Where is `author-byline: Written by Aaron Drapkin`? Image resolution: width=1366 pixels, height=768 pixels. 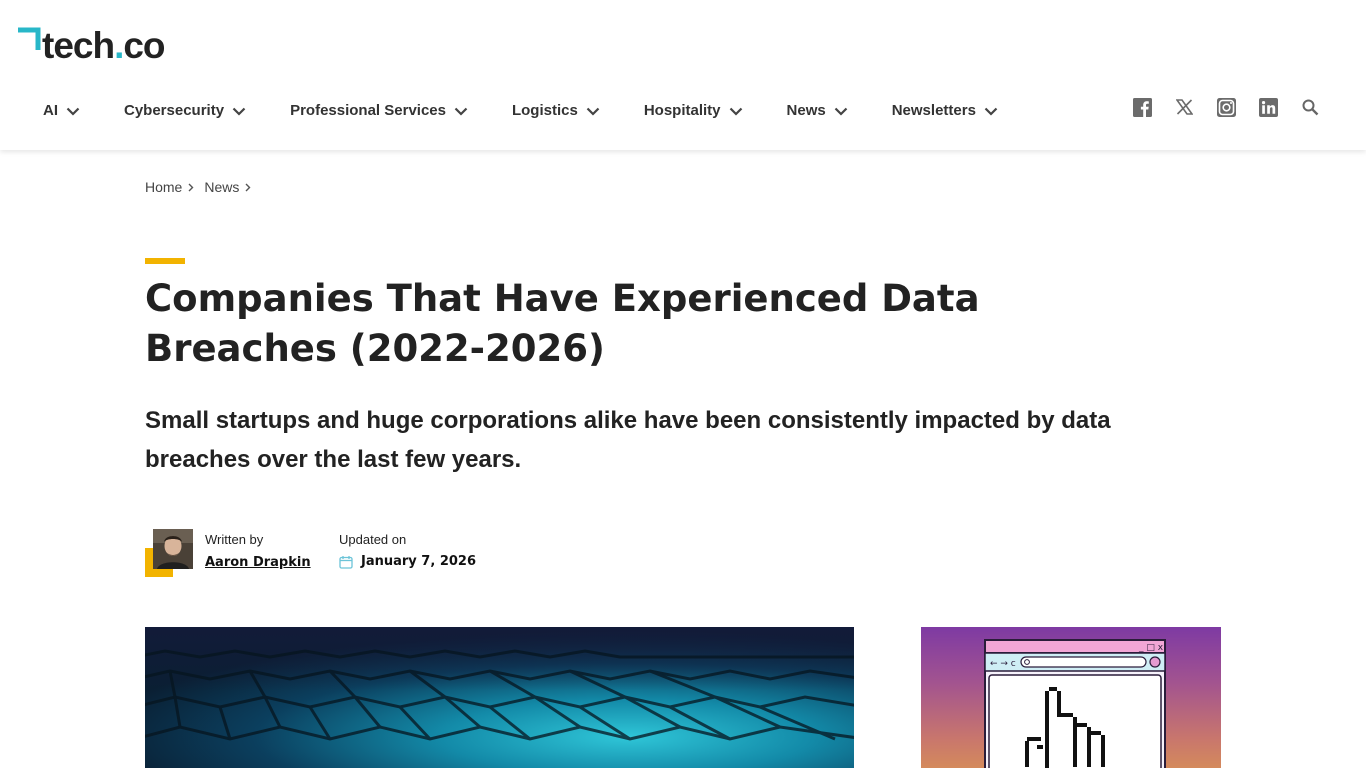 author-byline: Written by Aaron Drapkin is located at coordinates (228, 552).